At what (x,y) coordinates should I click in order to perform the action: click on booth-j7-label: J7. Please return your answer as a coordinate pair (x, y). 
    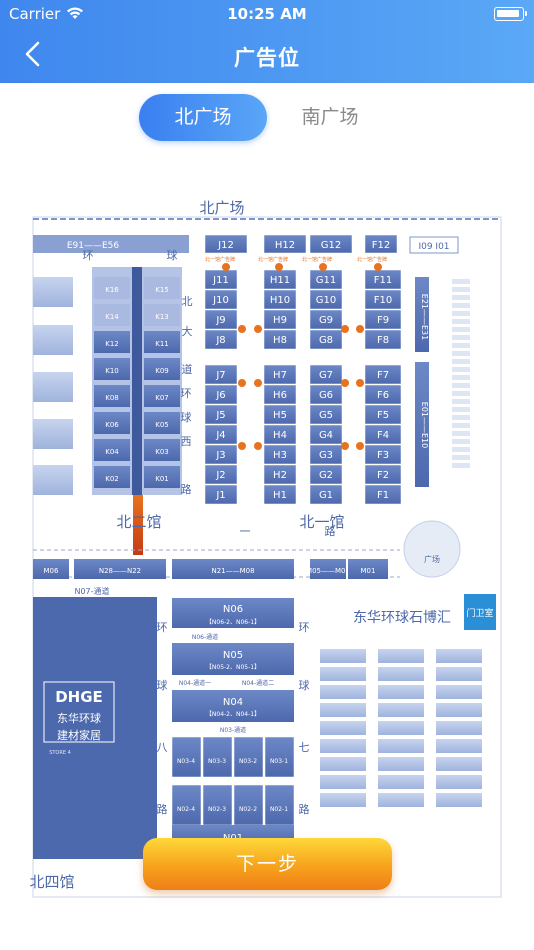
    Looking at the image, I should click on (220, 375).